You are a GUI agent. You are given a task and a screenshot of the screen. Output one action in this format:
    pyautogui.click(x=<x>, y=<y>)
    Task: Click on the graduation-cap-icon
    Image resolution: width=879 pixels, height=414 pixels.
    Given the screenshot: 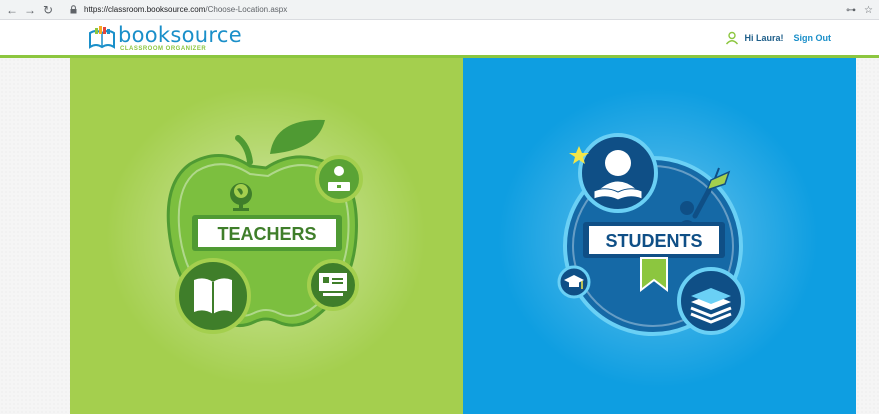 What is the action you would take?
    pyautogui.click(x=574, y=282)
    